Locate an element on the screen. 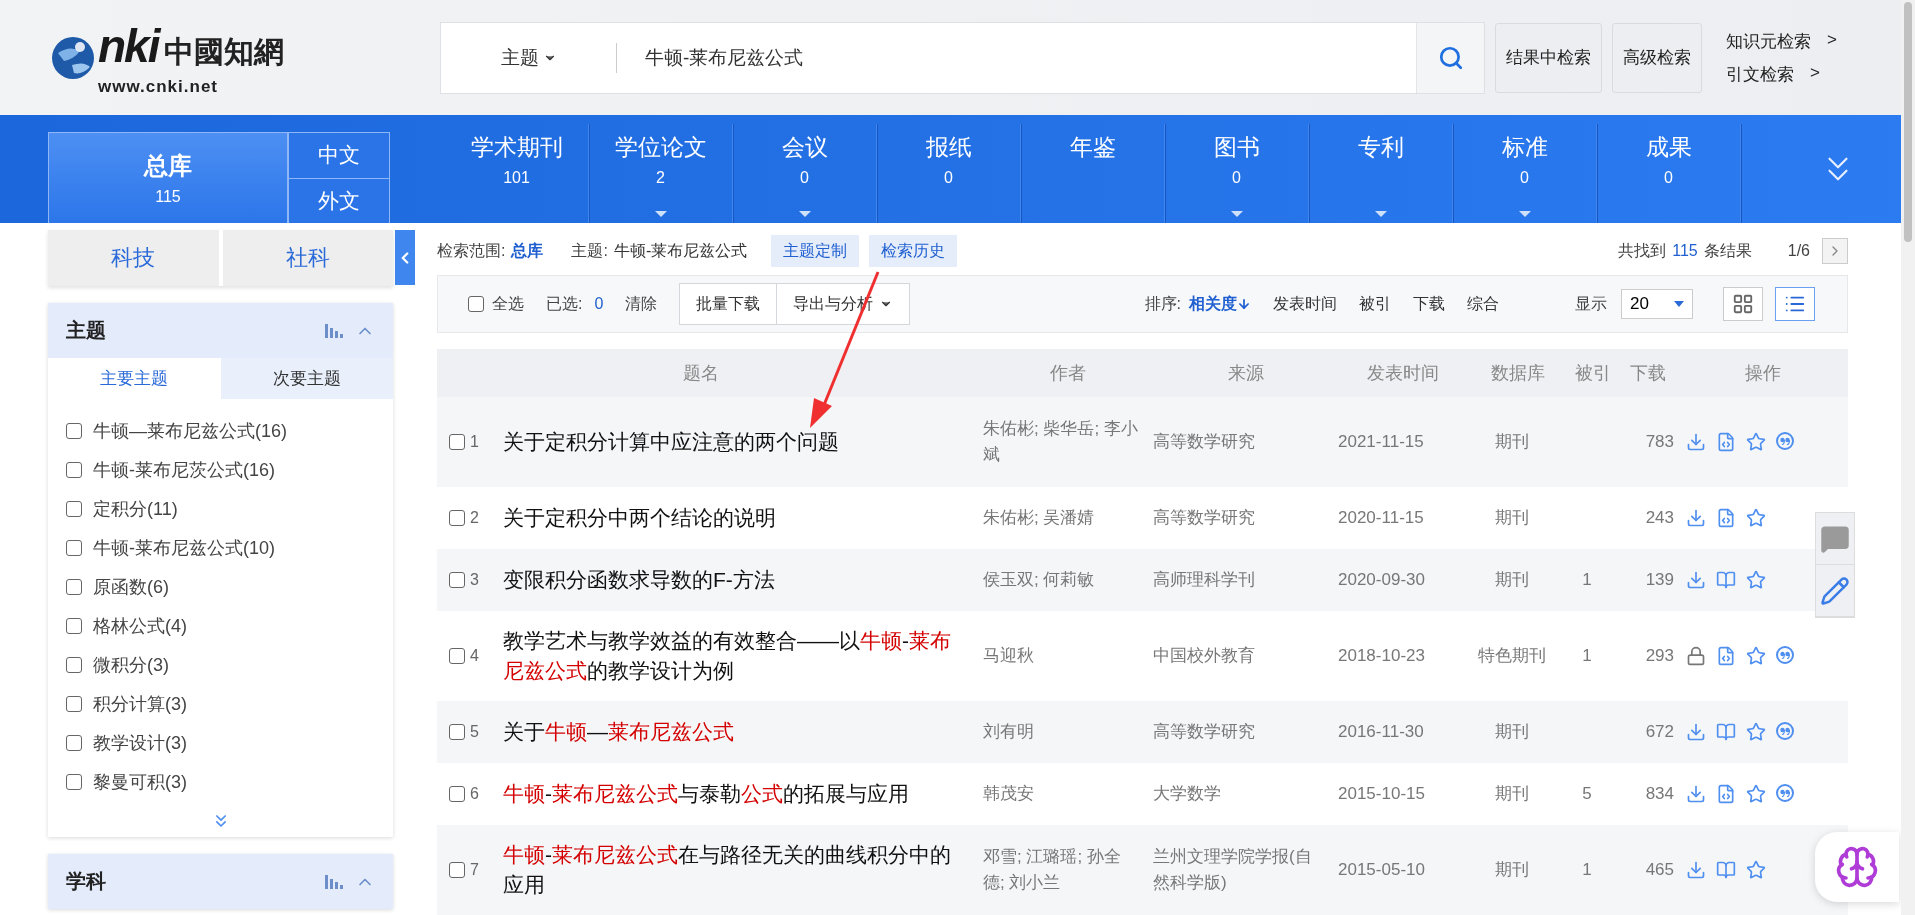 The width and height of the screenshot is (1915, 915). query-tag-button: 检索历史 is located at coordinates (913, 251).